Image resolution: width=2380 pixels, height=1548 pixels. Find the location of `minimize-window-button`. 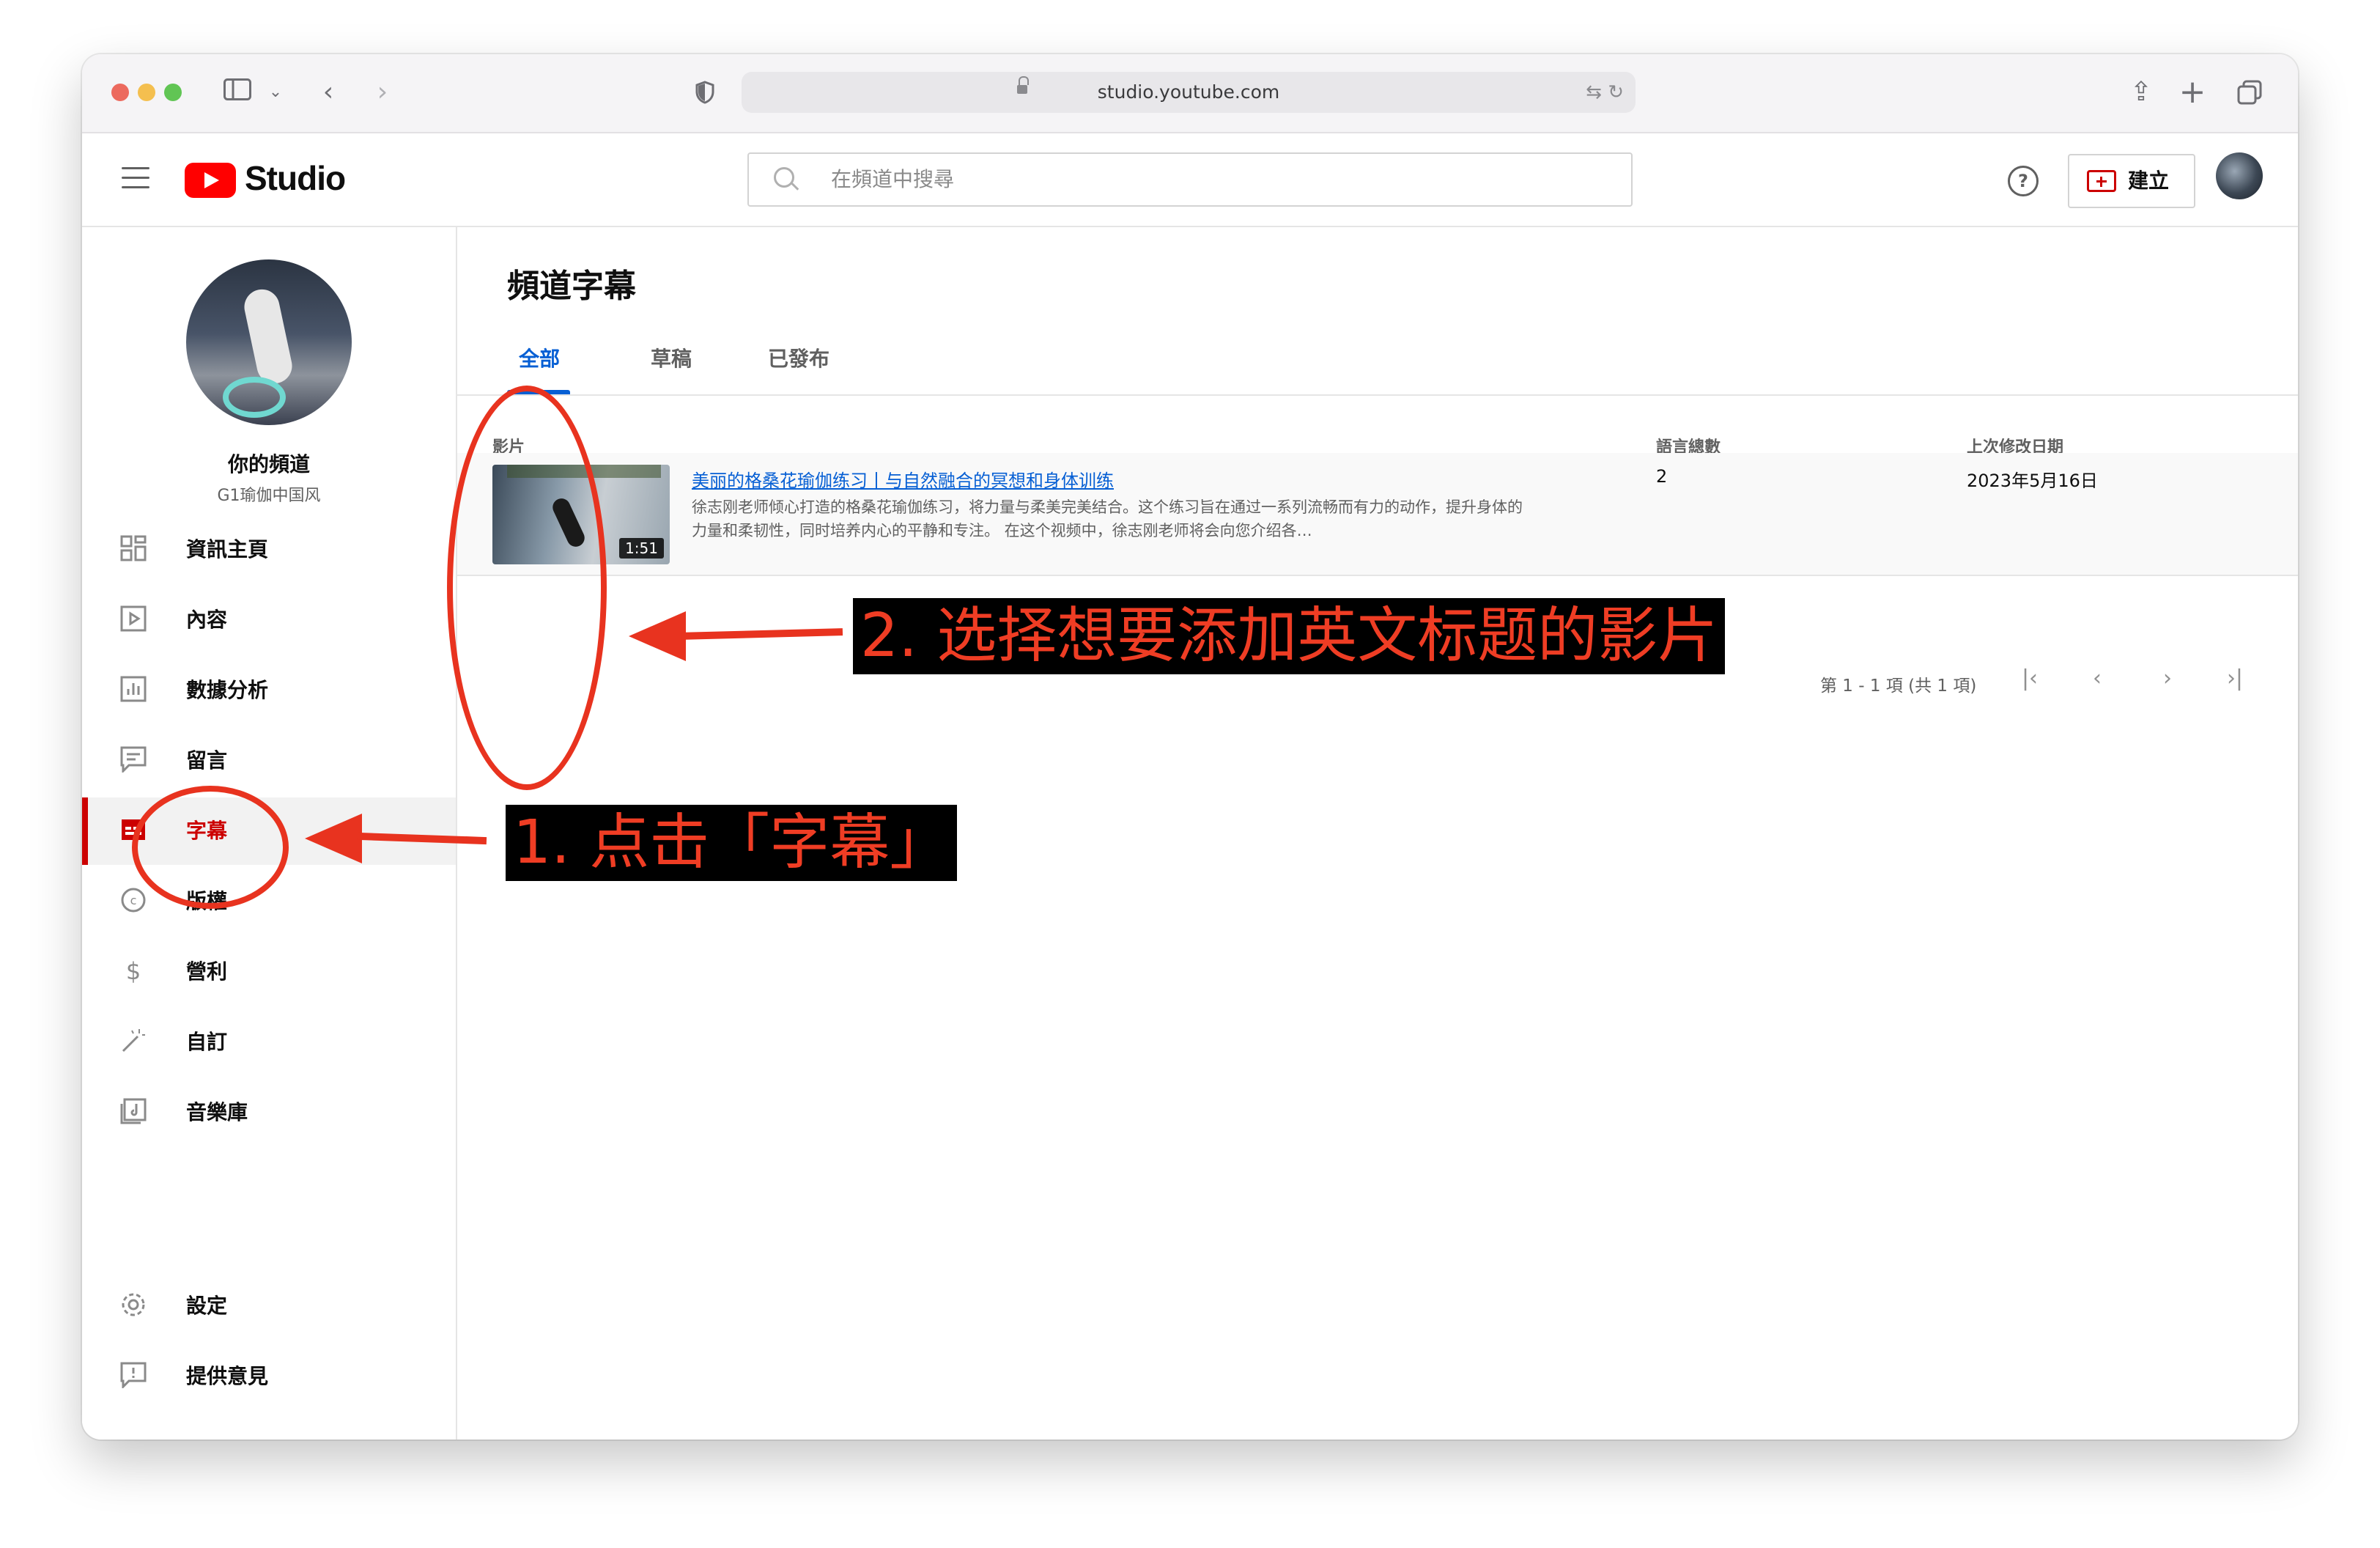

minimize-window-button is located at coordinates (146, 92).